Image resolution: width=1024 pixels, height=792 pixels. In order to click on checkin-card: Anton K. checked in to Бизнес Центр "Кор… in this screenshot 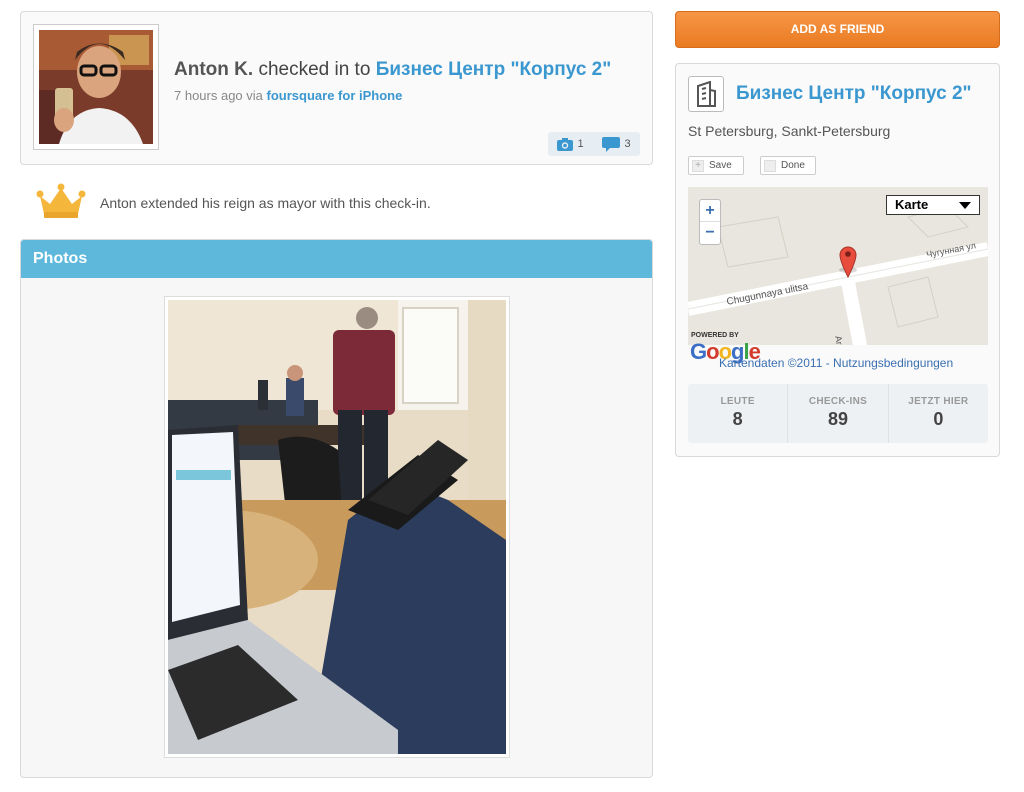, I will do `click(336, 88)`.